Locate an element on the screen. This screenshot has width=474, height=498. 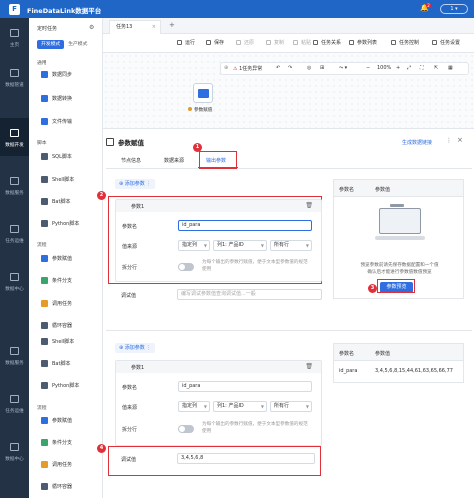
nav-service: 数据服务 is located at coordinates (14, 185).